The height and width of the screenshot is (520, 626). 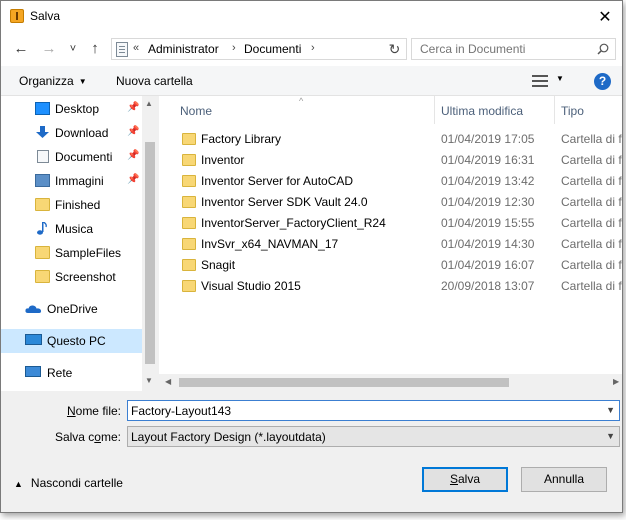 What do you see at coordinates (42, 228) in the screenshot?
I see `music-icon` at bounding box center [42, 228].